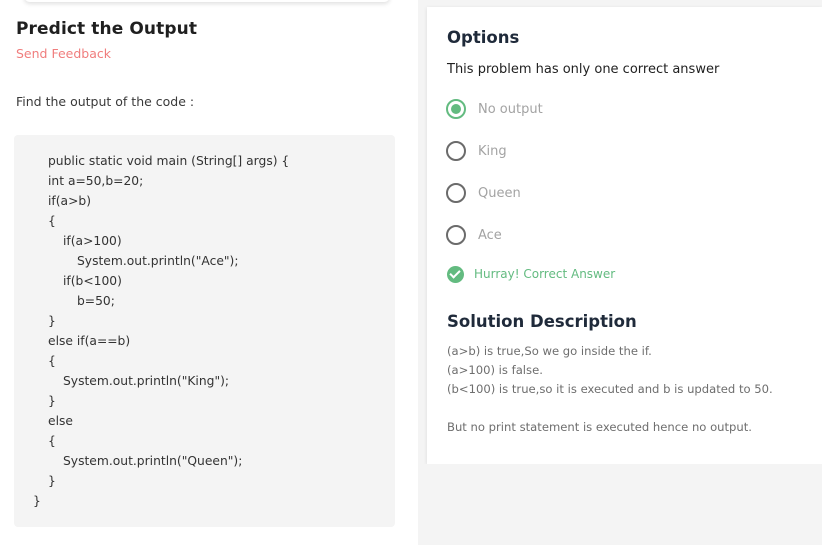 The image size is (822, 545). What do you see at coordinates (60, 421) in the screenshot?
I see `code-line: else` at bounding box center [60, 421].